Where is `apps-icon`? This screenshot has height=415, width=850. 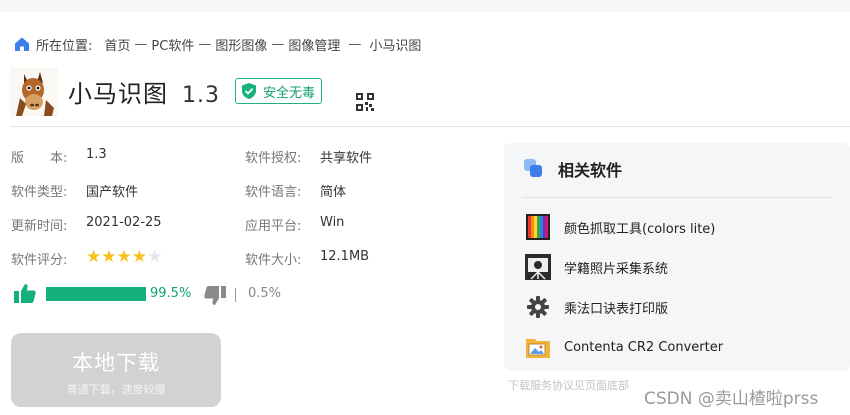 apps-icon is located at coordinates (533, 168).